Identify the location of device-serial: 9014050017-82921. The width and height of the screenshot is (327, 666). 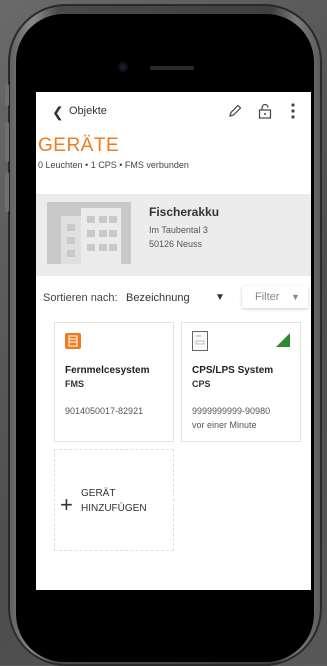
(104, 411).